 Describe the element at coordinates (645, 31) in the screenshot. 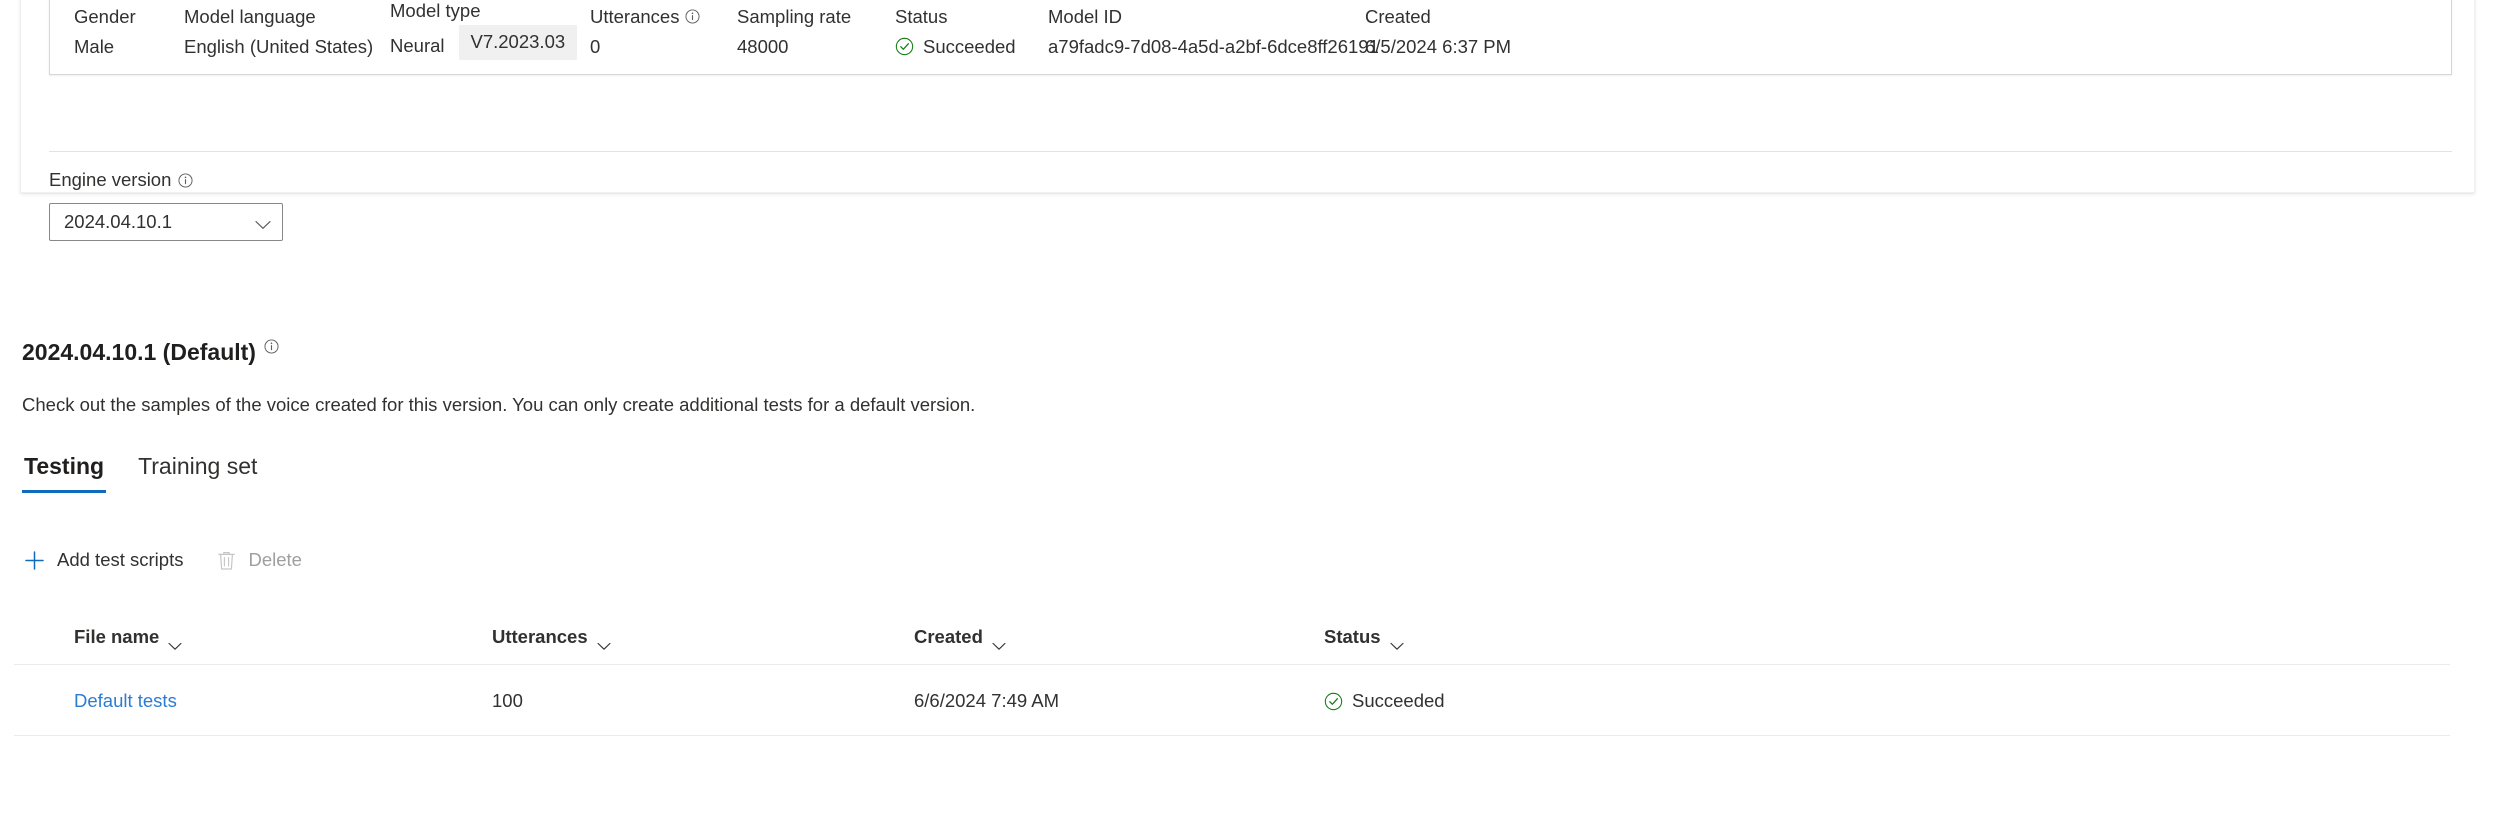

I see `field-utterances: Utterances 0` at that location.